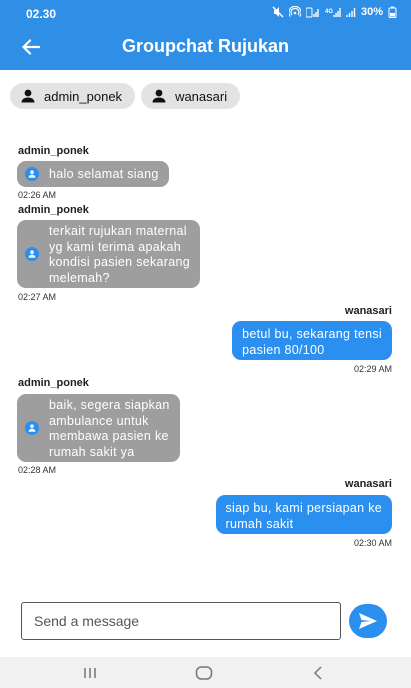  What do you see at coordinates (104, 174) in the screenshot?
I see `message-text: halo selamat siang` at bounding box center [104, 174].